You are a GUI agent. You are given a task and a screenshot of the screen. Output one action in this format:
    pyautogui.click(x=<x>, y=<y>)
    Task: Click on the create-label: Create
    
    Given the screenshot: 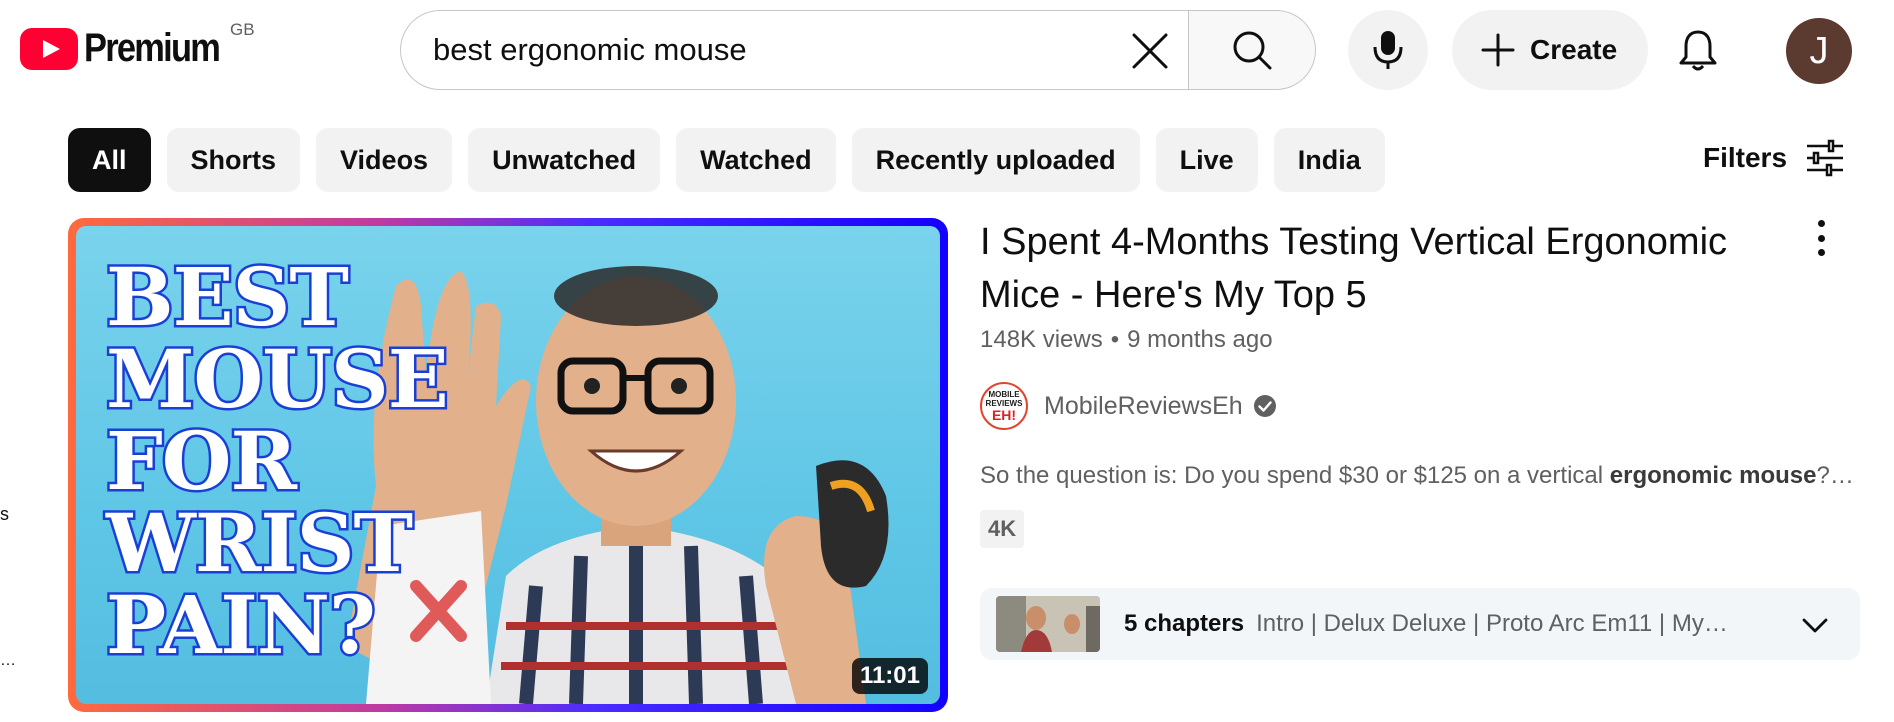 What is the action you would take?
    pyautogui.click(x=1574, y=49)
    